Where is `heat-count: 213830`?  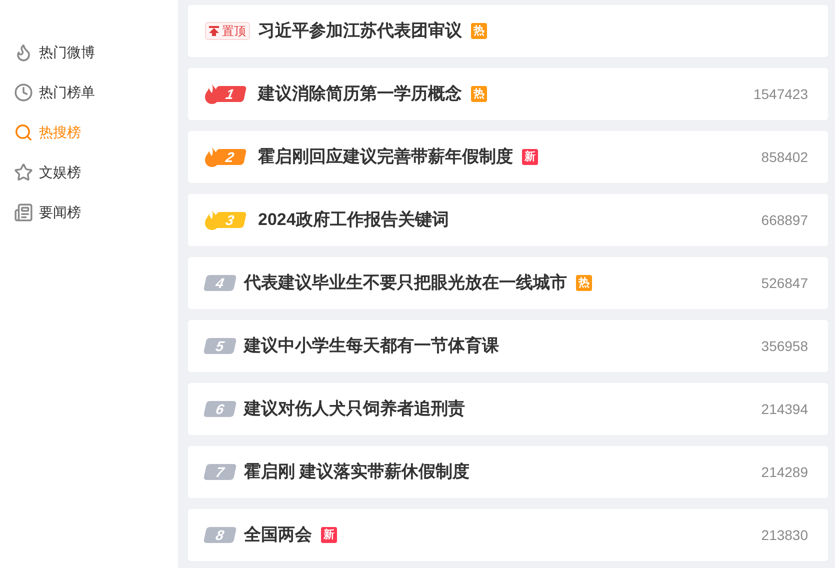 heat-count: 213830 is located at coordinates (784, 535).